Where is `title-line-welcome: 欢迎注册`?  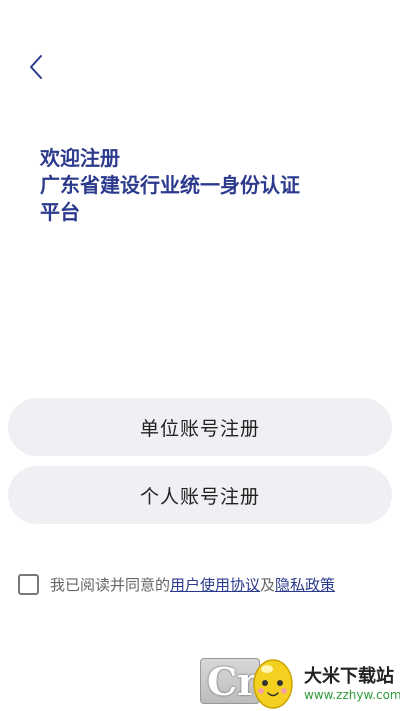
title-line-welcome: 欢迎注册 is located at coordinates (80, 158).